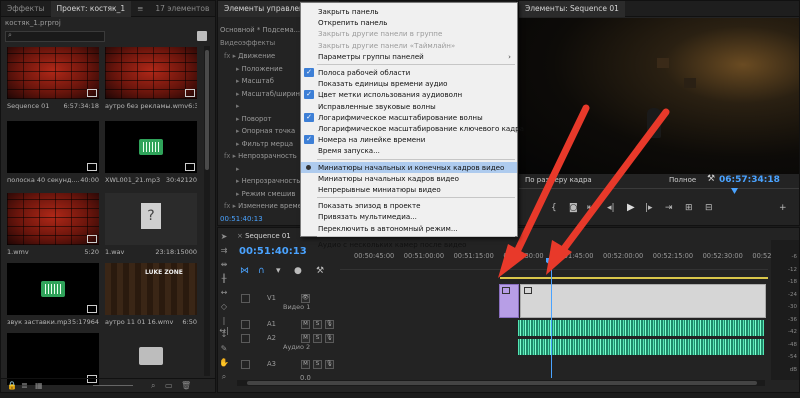 The width and height of the screenshot is (800, 398). I want to click on menu-item: Непрерывные миниатюры видео, so click(409, 189).